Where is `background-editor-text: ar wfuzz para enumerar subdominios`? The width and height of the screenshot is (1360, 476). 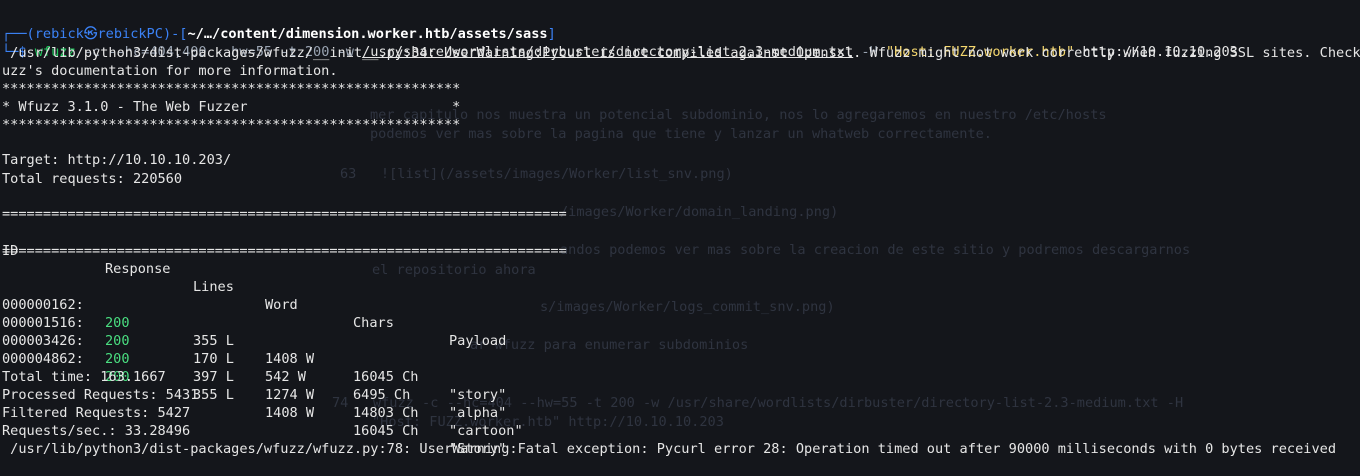 background-editor-text: ar wfuzz para enumerar subdominios is located at coordinates (609, 345).